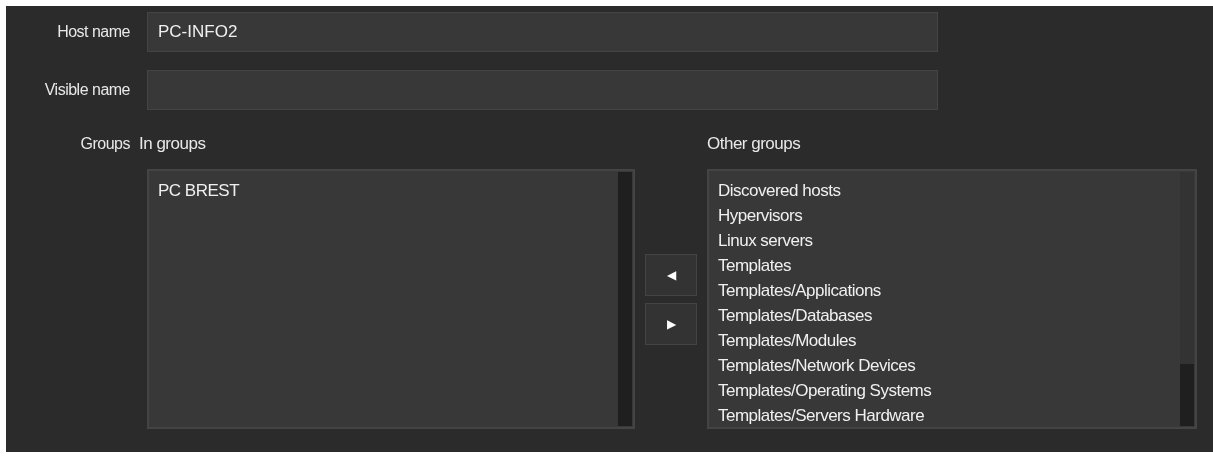 Image resolution: width=1213 pixels, height=459 pixels. Describe the element at coordinates (173, 144) in the screenshot. I see `list-heading: In groups` at that location.